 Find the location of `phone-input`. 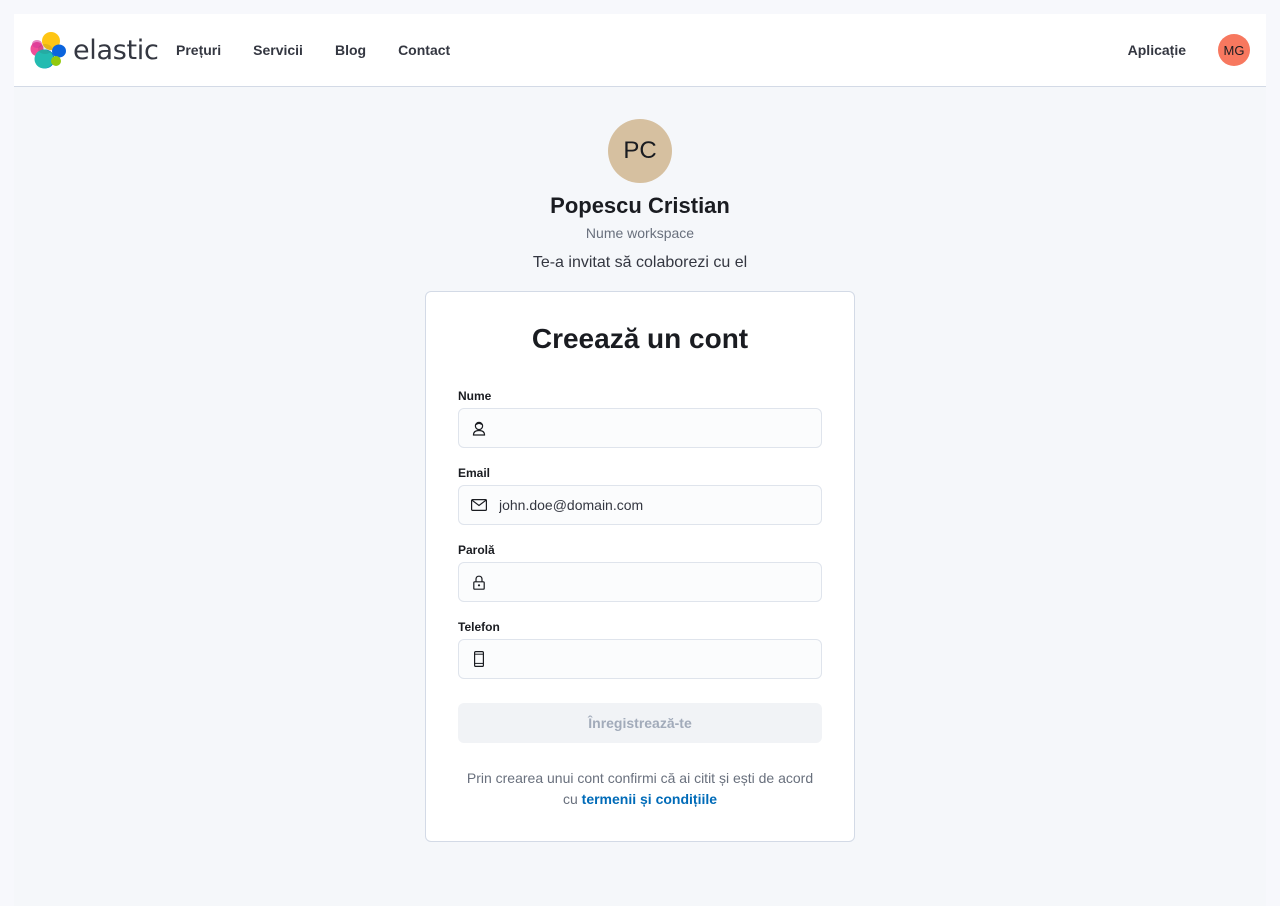

phone-input is located at coordinates (660, 659).